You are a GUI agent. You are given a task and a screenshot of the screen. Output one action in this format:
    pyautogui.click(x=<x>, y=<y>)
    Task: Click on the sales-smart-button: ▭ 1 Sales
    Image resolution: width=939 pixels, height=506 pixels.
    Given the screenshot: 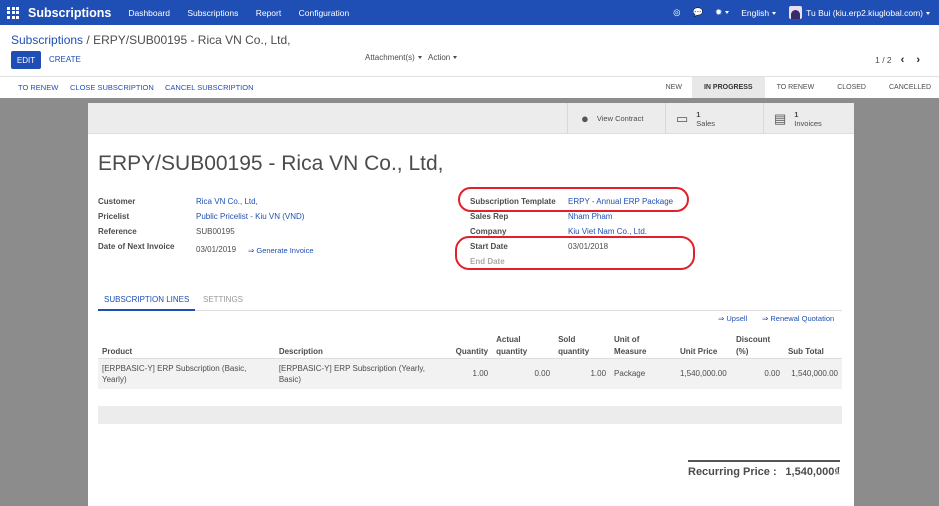 What is the action you would take?
    pyautogui.click(x=714, y=118)
    